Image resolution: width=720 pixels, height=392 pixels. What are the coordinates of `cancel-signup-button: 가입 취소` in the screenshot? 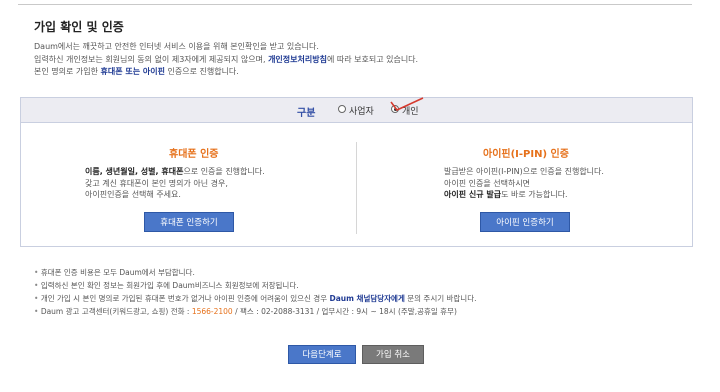 It's located at (393, 354).